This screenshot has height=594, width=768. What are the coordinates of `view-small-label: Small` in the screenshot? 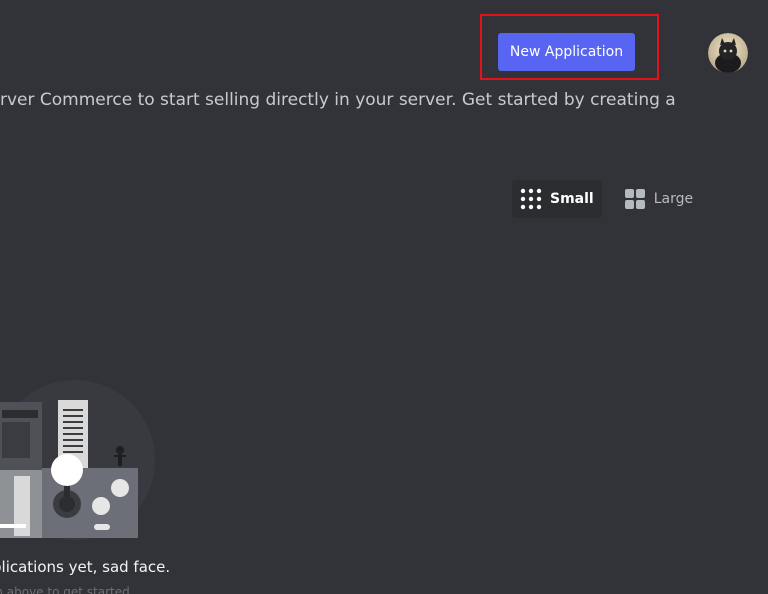 It's located at (572, 199).